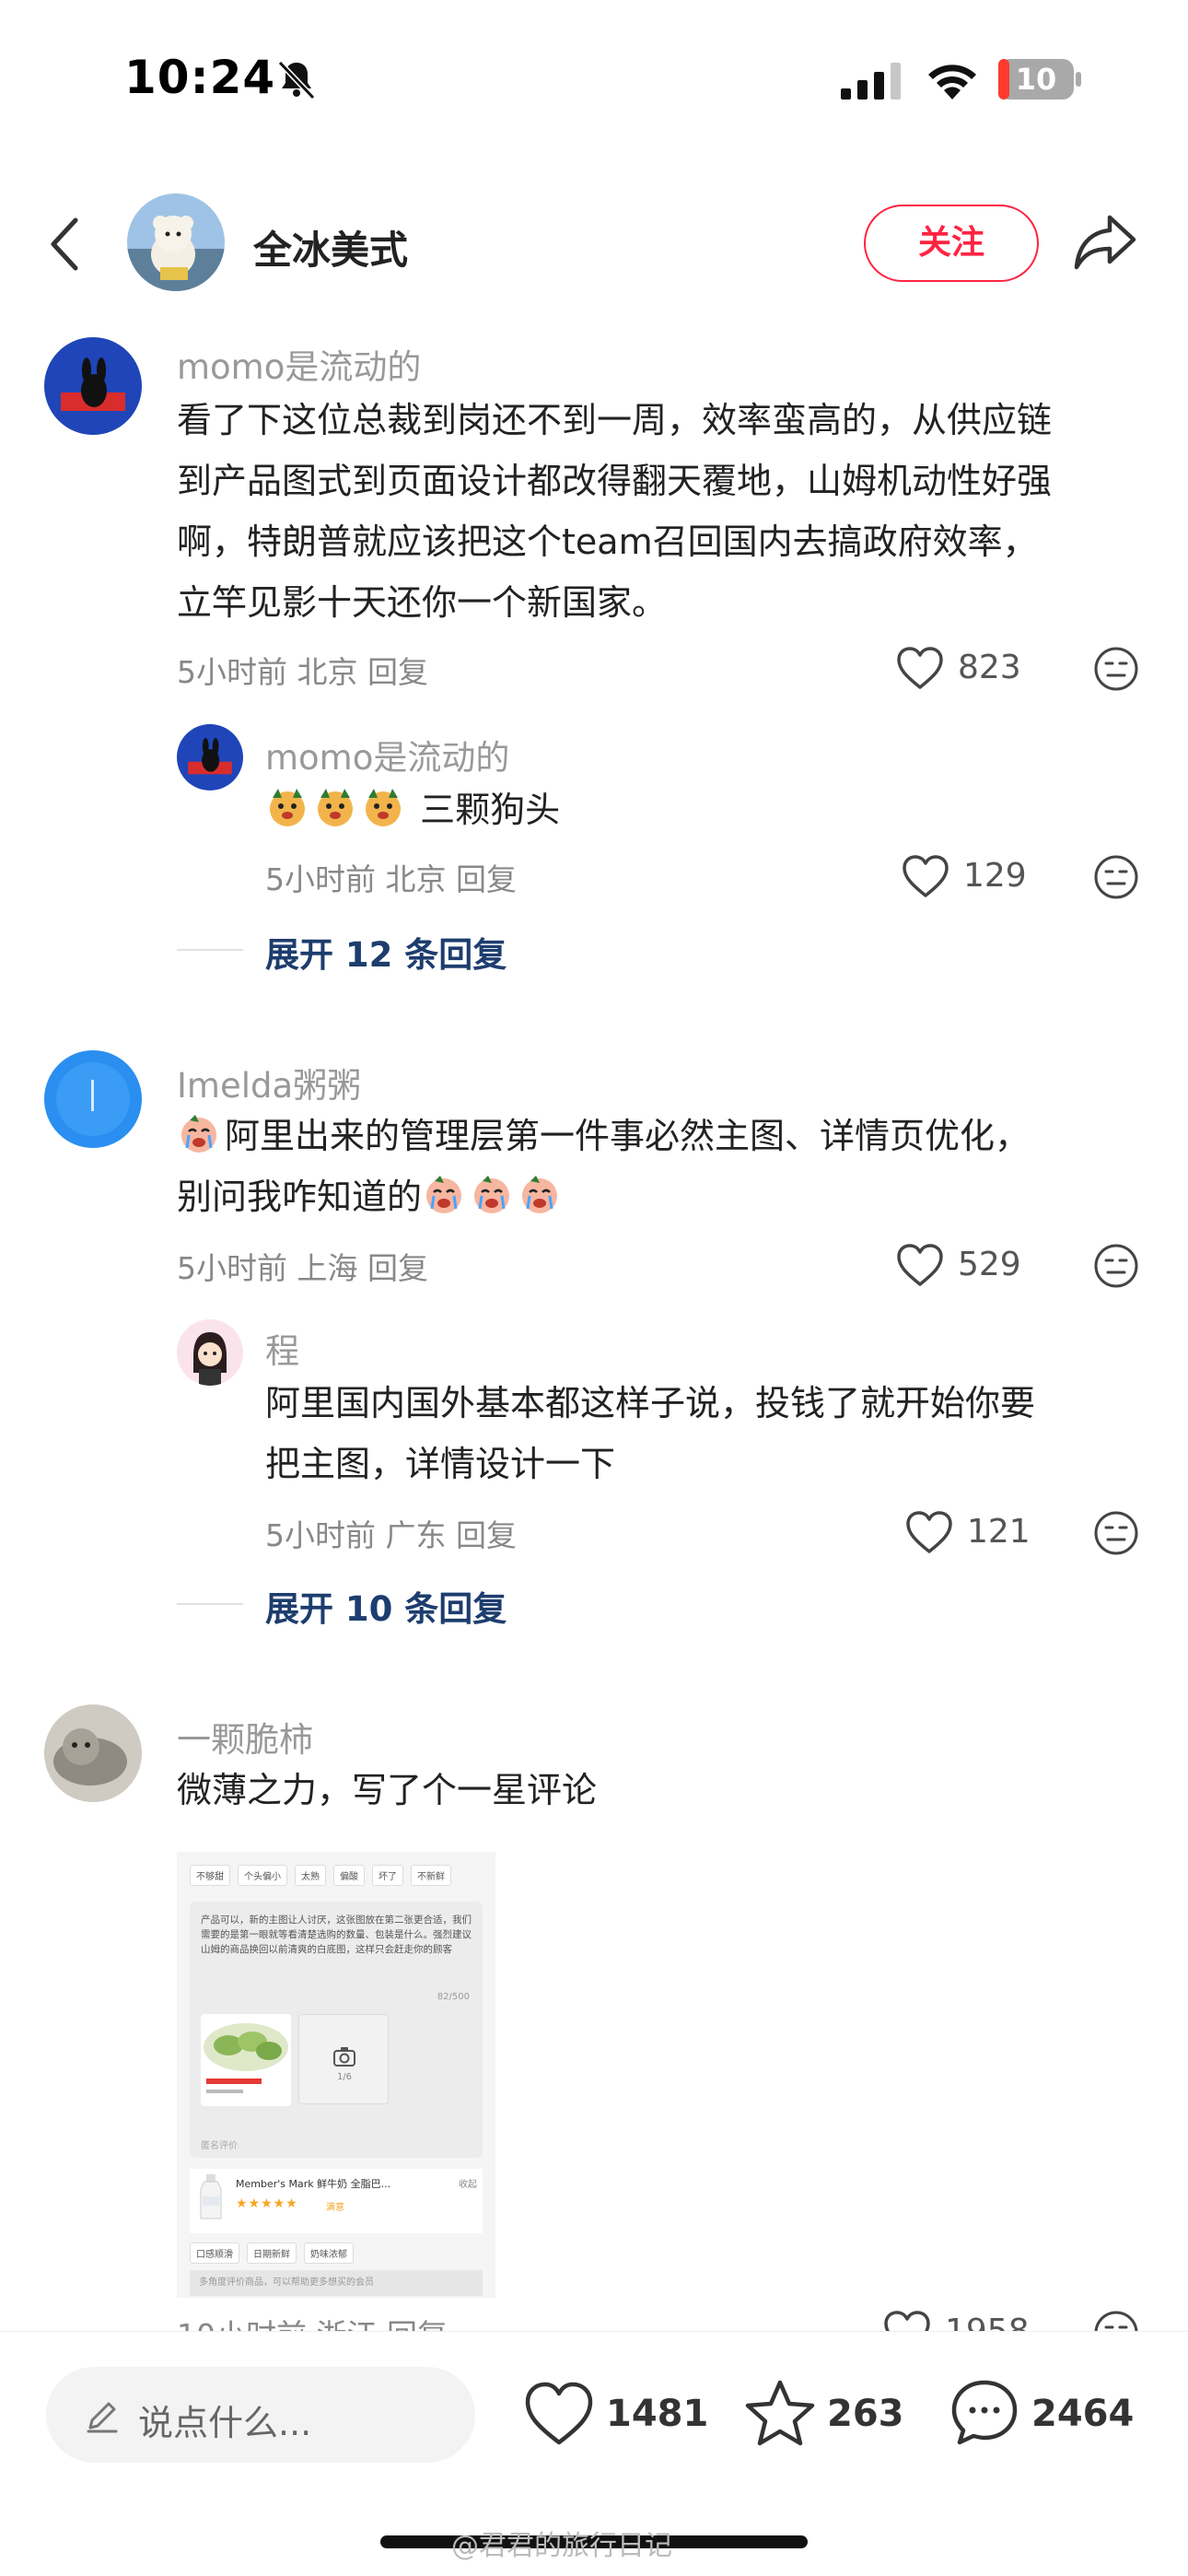 The height and width of the screenshot is (2576, 1188). What do you see at coordinates (296, 80) in the screenshot?
I see `mute-bell-icon` at bounding box center [296, 80].